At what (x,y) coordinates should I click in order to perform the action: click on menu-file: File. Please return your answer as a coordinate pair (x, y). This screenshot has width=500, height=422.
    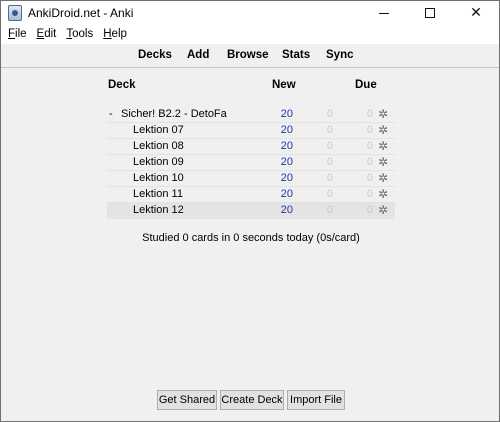
    Looking at the image, I should click on (17, 34).